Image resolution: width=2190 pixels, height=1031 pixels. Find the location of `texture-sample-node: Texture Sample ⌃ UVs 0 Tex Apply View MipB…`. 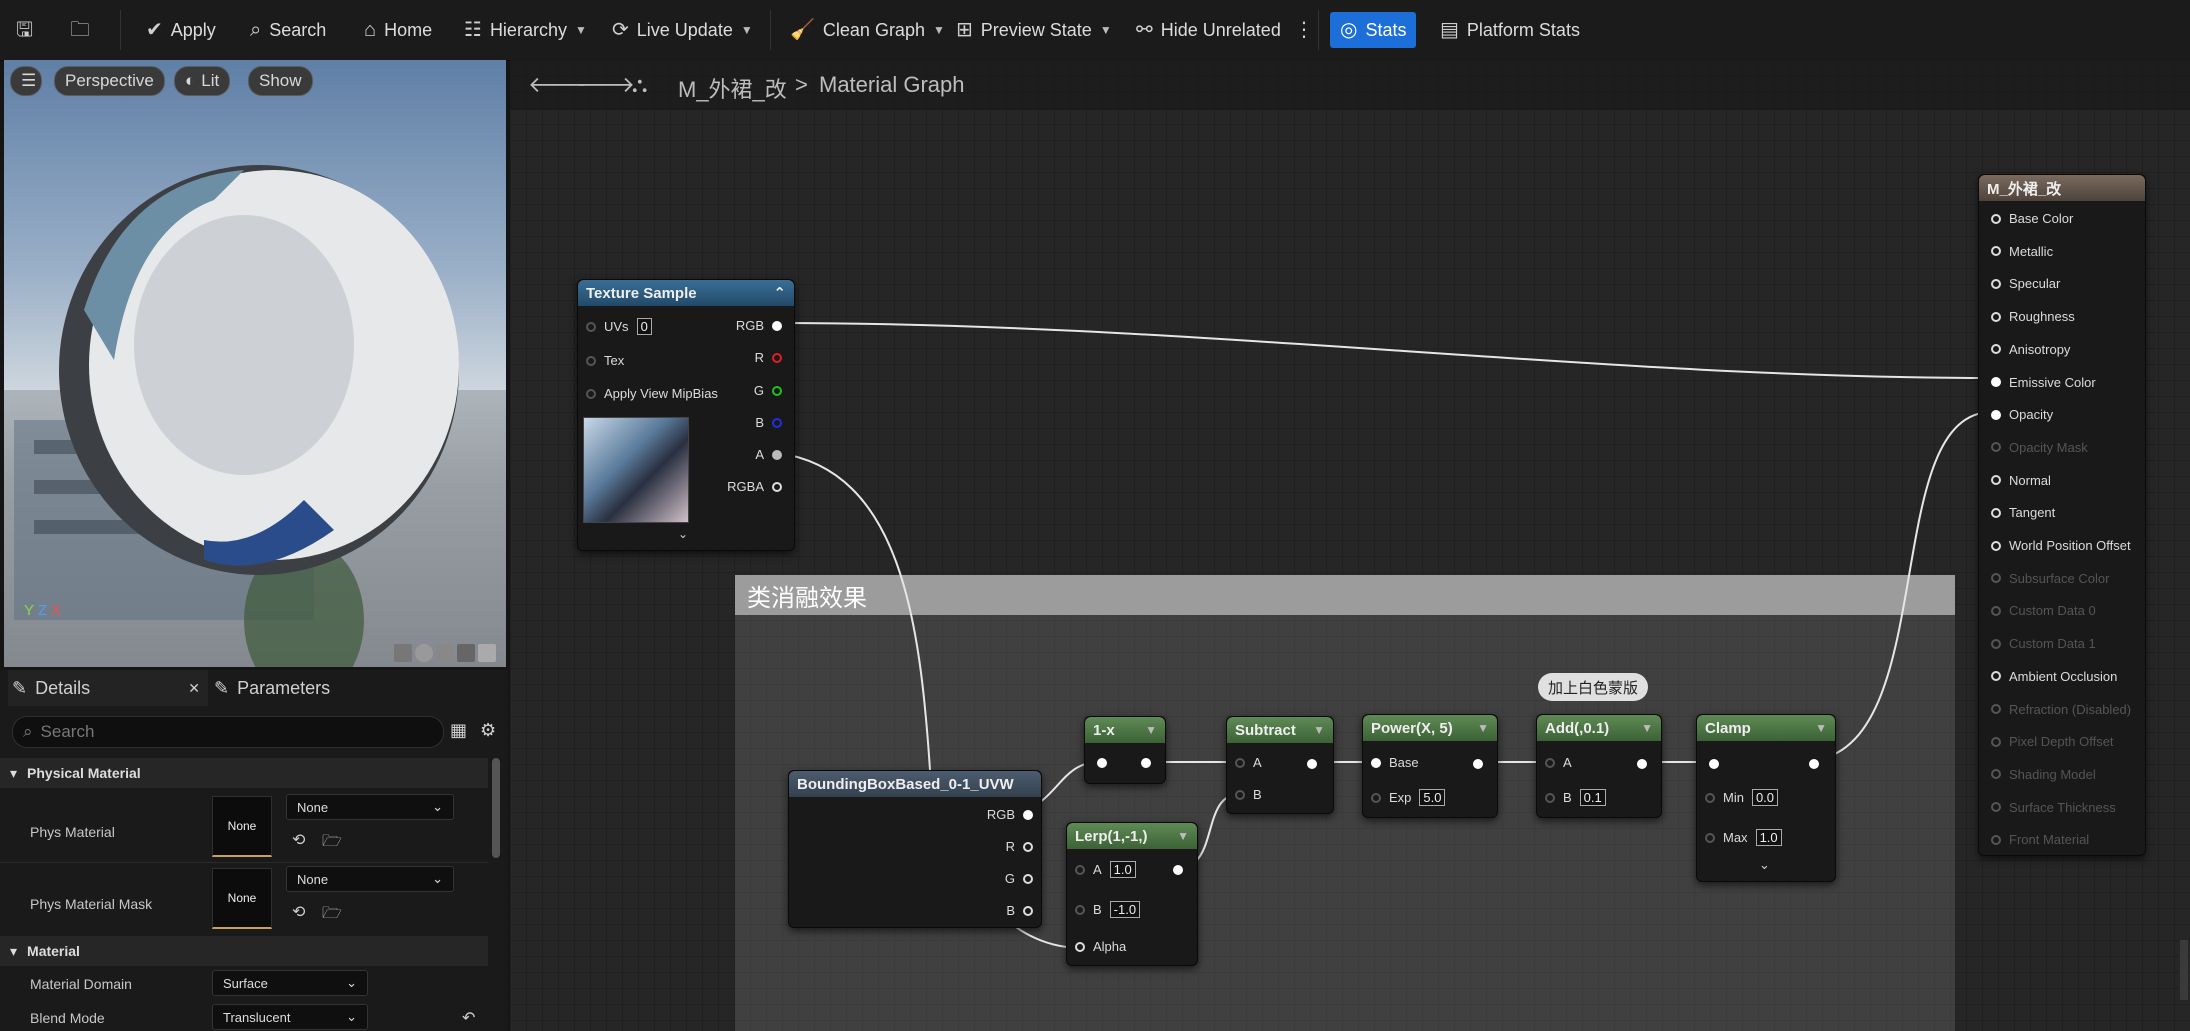

texture-sample-node: Texture Sample ⌃ UVs 0 Tex Apply View MipB… is located at coordinates (686, 415).